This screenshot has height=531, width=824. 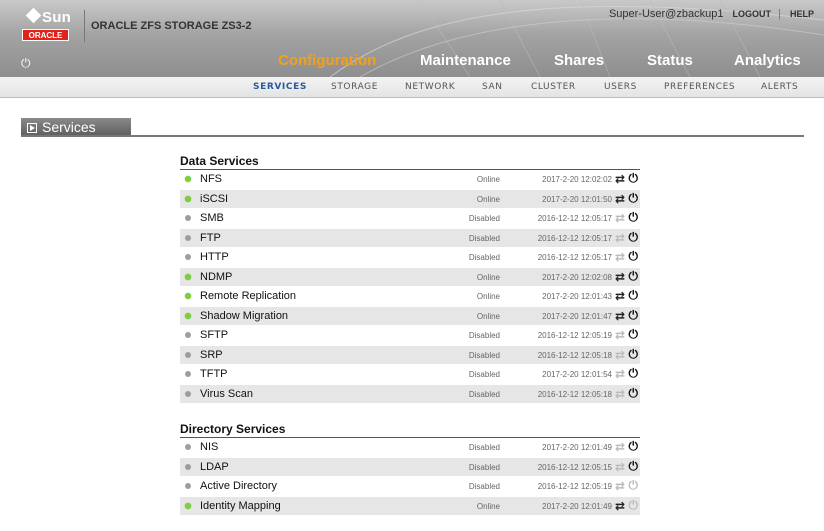 What do you see at coordinates (244, 316) in the screenshot?
I see `service-name: Shadow Migration` at bounding box center [244, 316].